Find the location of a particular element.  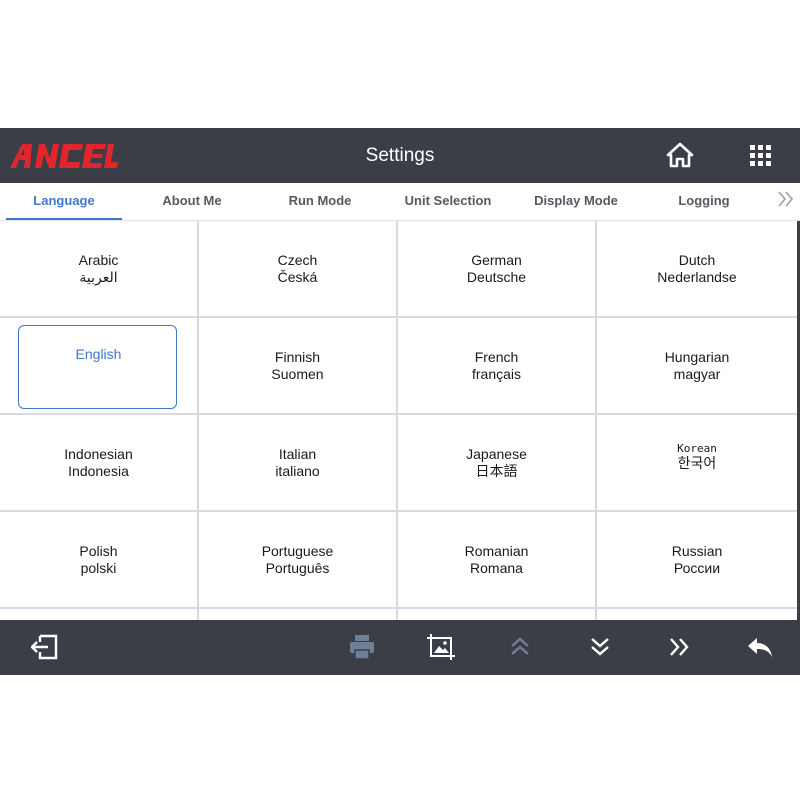

grid-menu-icon is located at coordinates (760, 155).